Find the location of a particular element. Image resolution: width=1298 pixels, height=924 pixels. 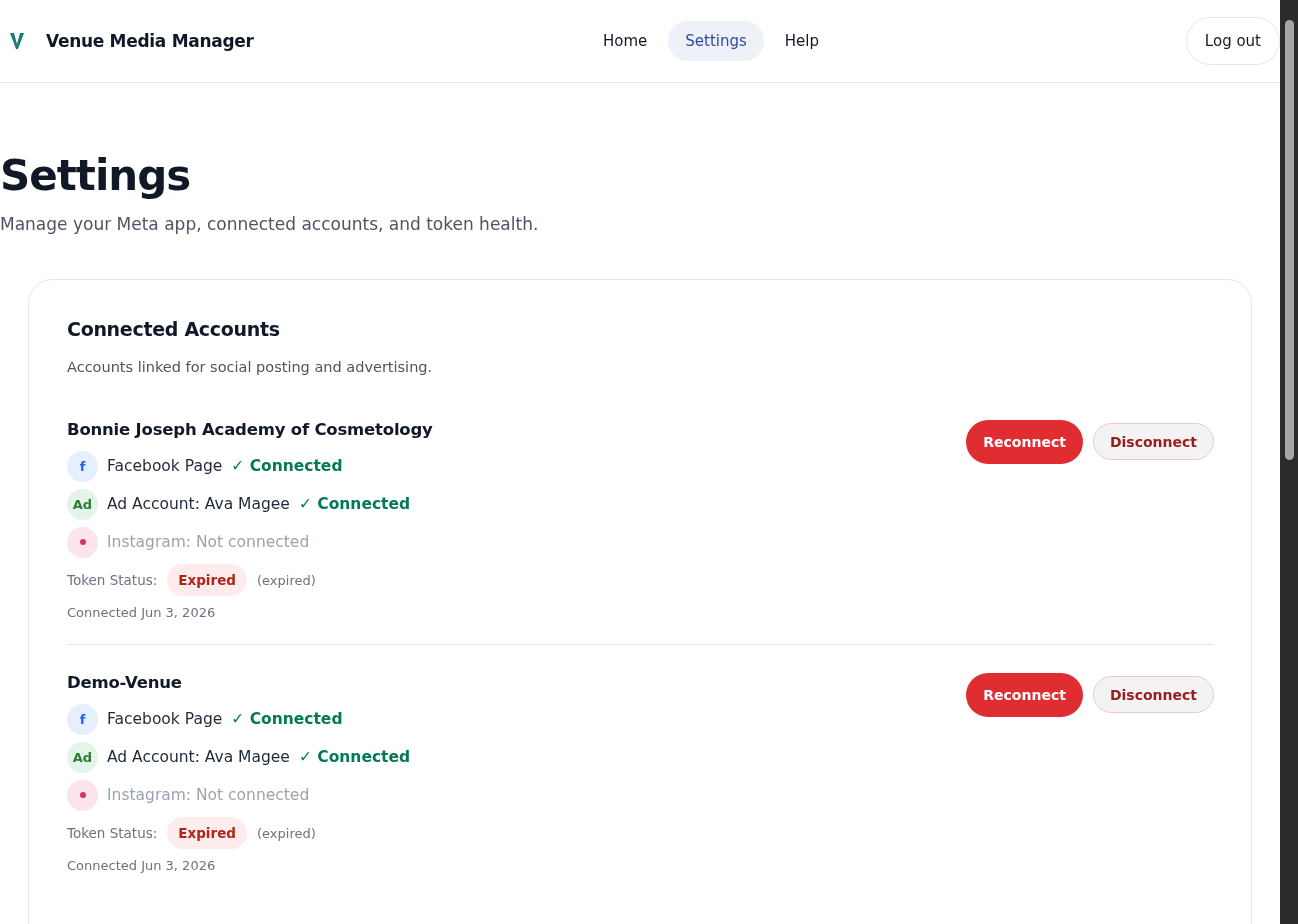

account-name: Bonnie Joseph Academy of Cosmetology is located at coordinates (250, 429).